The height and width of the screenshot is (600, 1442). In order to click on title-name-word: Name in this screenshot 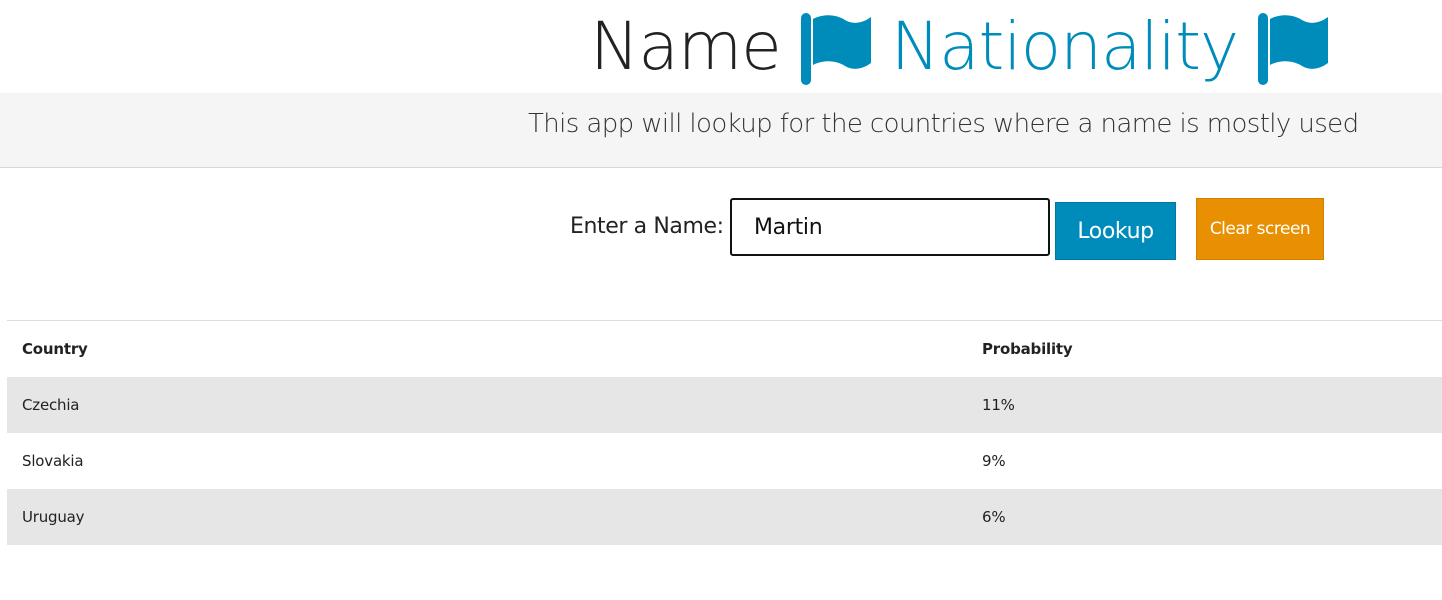, I will do `click(686, 46)`.